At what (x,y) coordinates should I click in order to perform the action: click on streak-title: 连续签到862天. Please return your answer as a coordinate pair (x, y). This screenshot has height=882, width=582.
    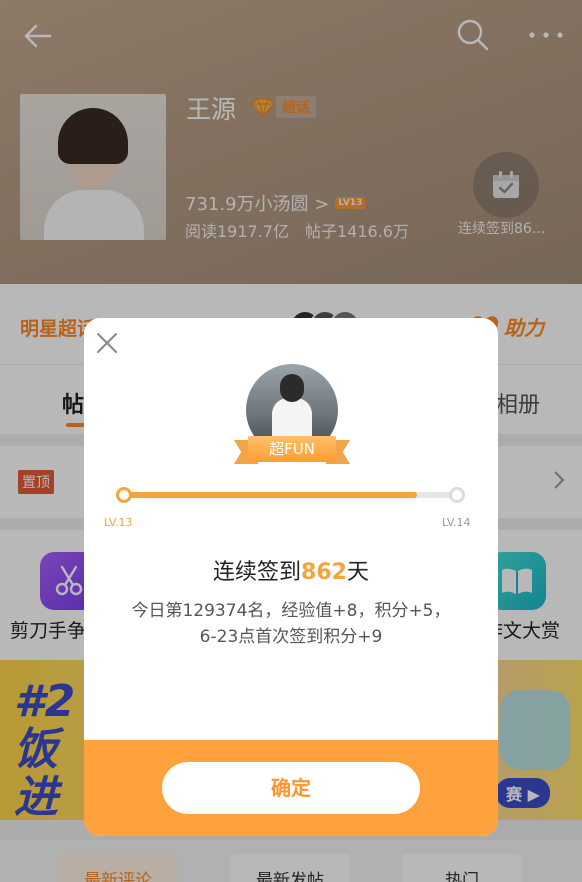
    Looking at the image, I should click on (291, 572).